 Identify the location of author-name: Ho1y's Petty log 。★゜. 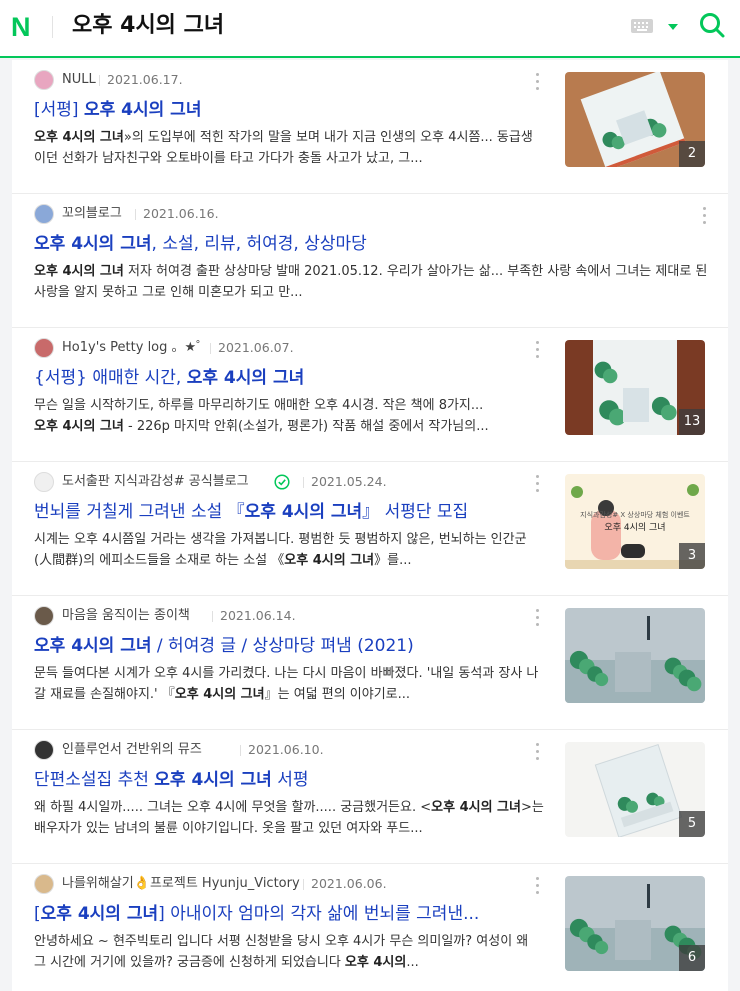
(135, 348).